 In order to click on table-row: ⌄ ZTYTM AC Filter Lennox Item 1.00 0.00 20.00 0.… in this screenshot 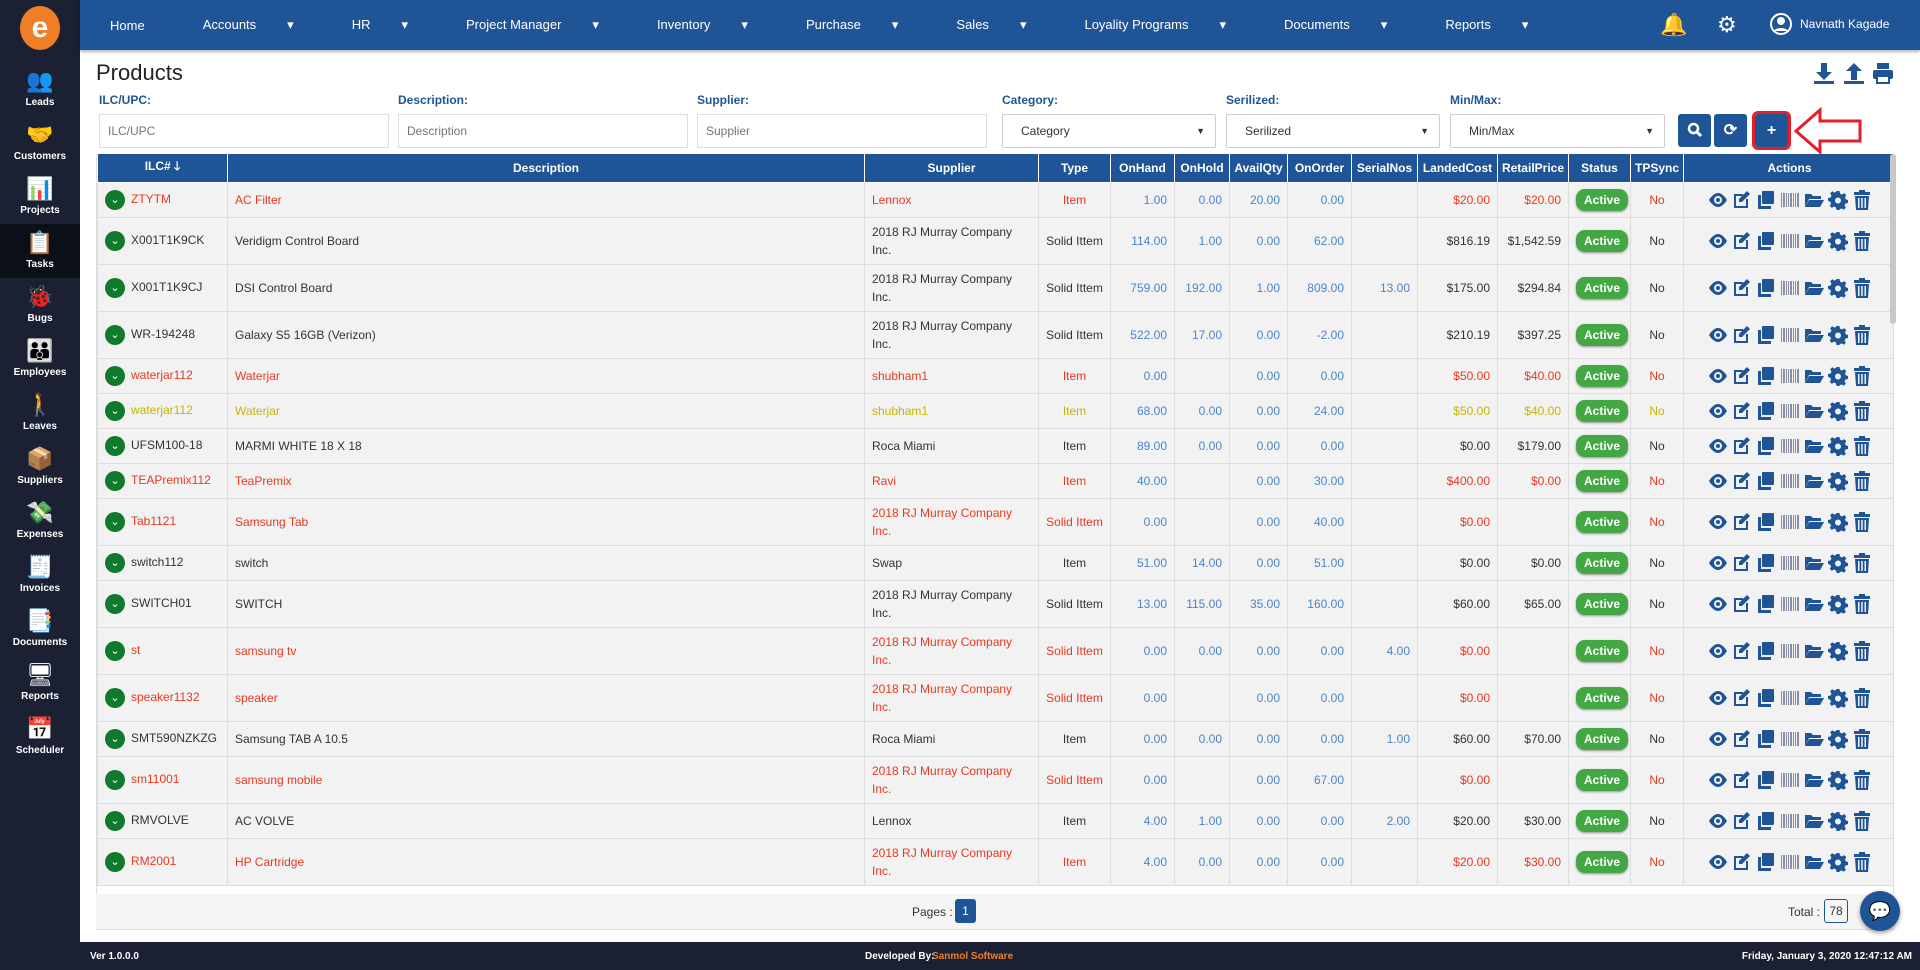, I will do `click(995, 199)`.